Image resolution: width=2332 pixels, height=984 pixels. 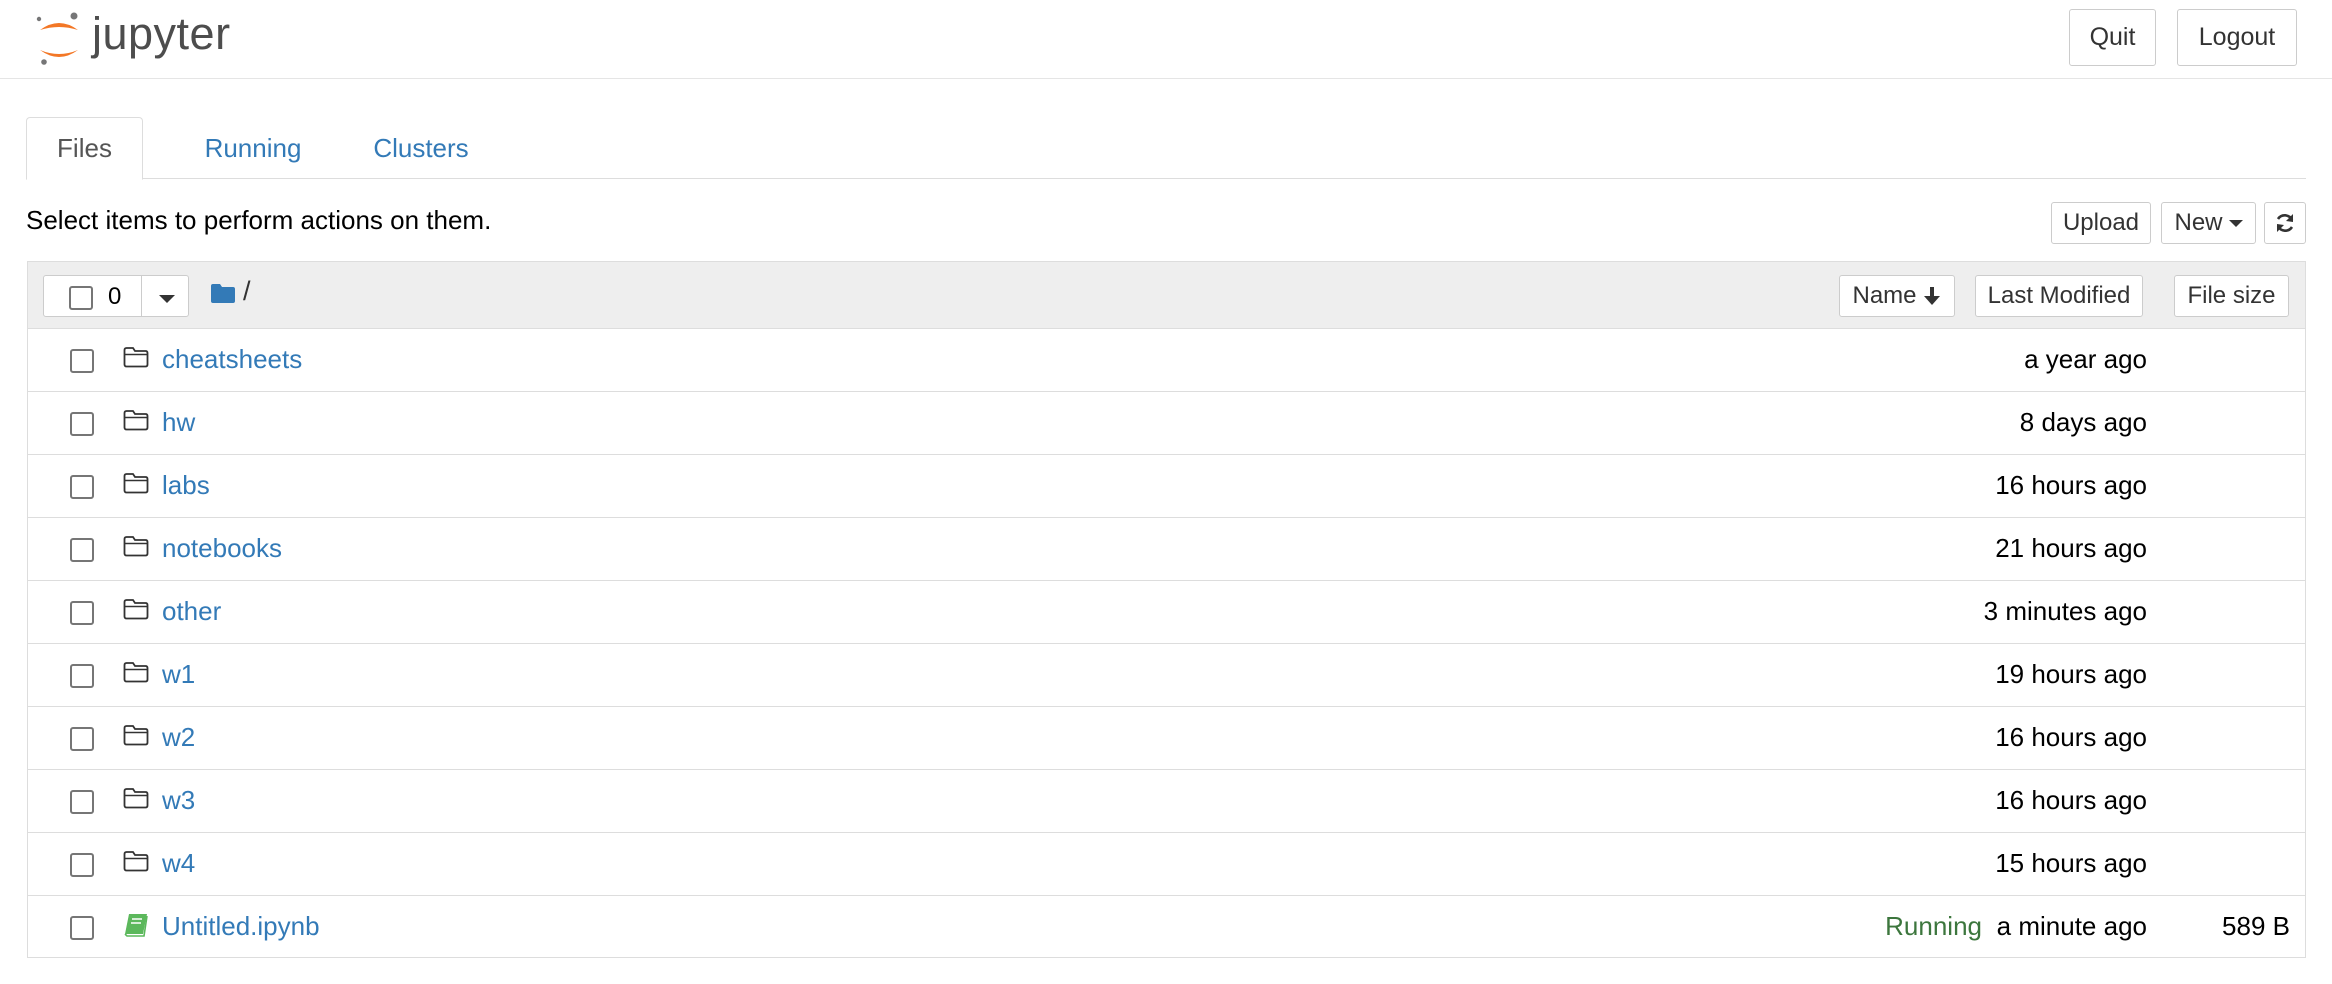 What do you see at coordinates (178, 674) in the screenshot?
I see `file-name-link: w1` at bounding box center [178, 674].